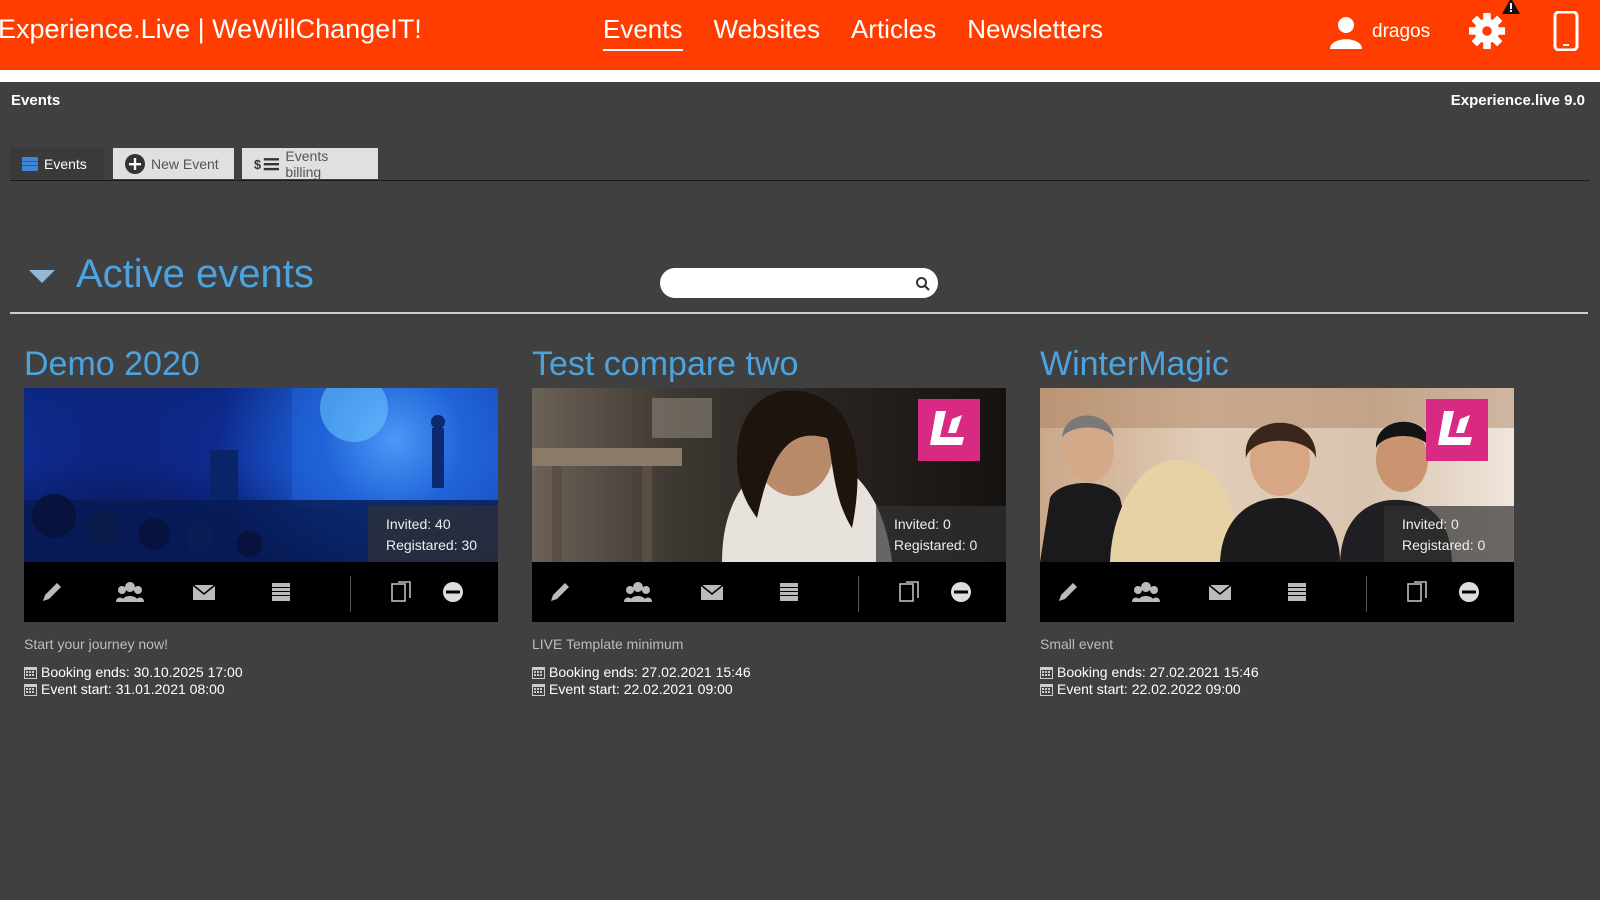 This screenshot has width=1600, height=900. What do you see at coordinates (36, 100) in the screenshot?
I see `breadcrumb: Events` at bounding box center [36, 100].